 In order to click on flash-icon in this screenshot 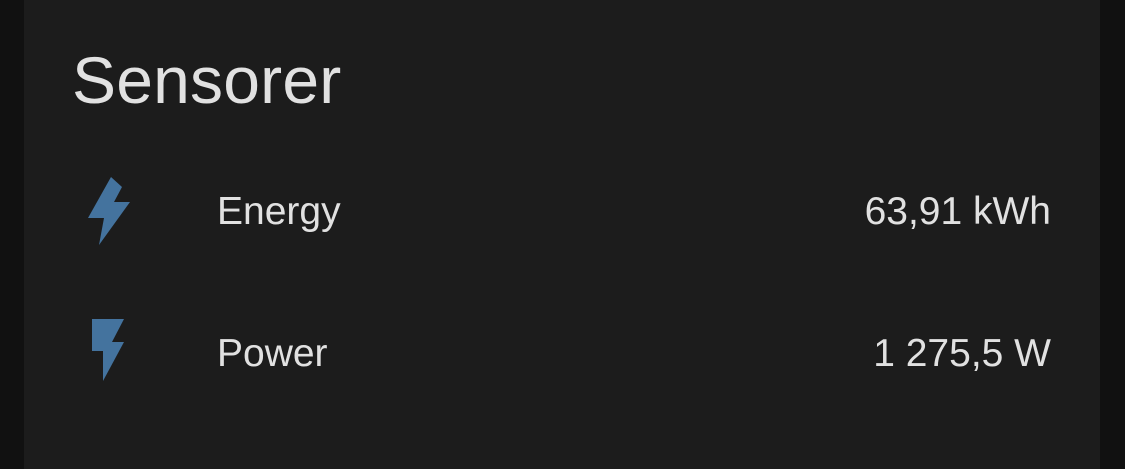, I will do `click(109, 353)`.